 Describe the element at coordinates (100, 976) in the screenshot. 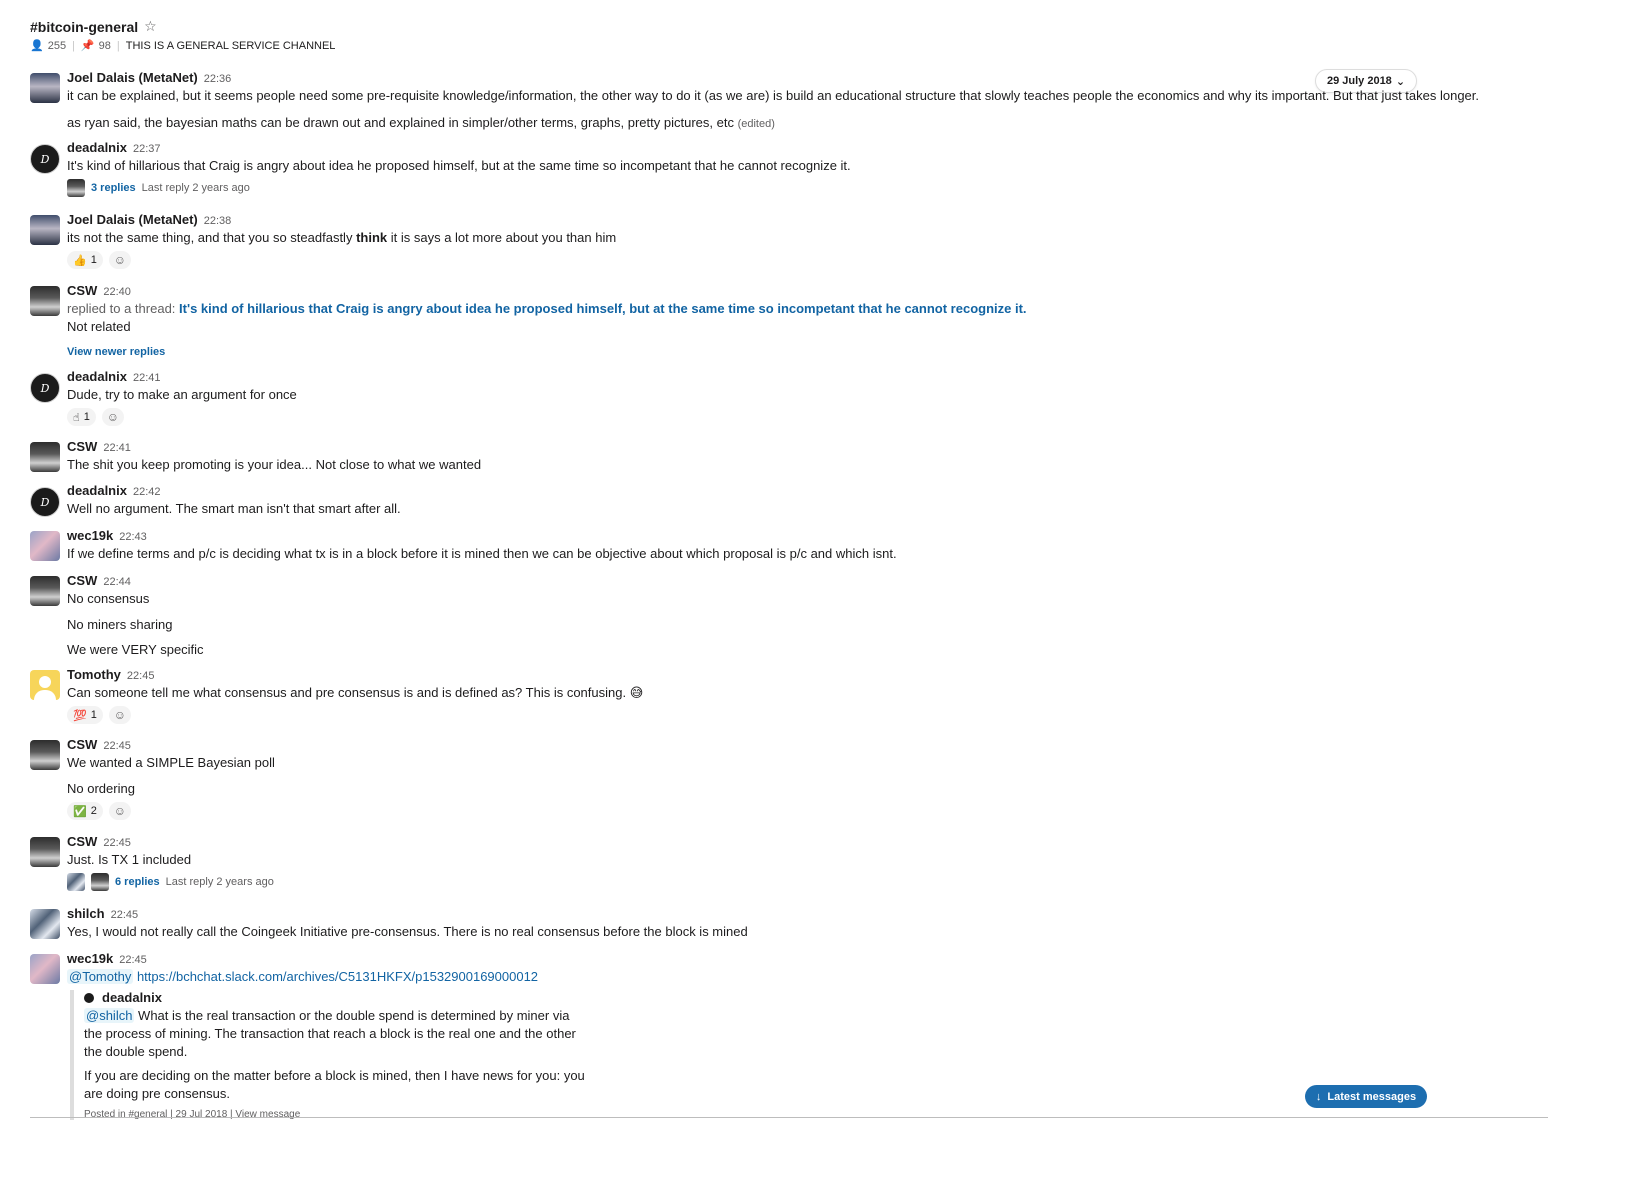

I see `user-mention: @Tomothy` at that location.